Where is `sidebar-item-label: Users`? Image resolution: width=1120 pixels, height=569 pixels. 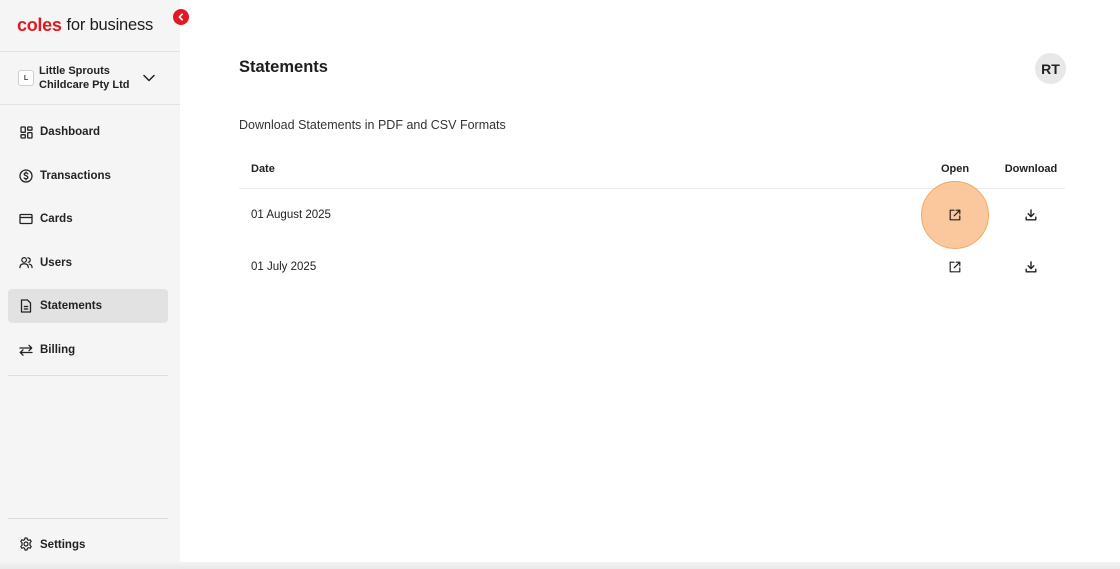 sidebar-item-label: Users is located at coordinates (56, 262).